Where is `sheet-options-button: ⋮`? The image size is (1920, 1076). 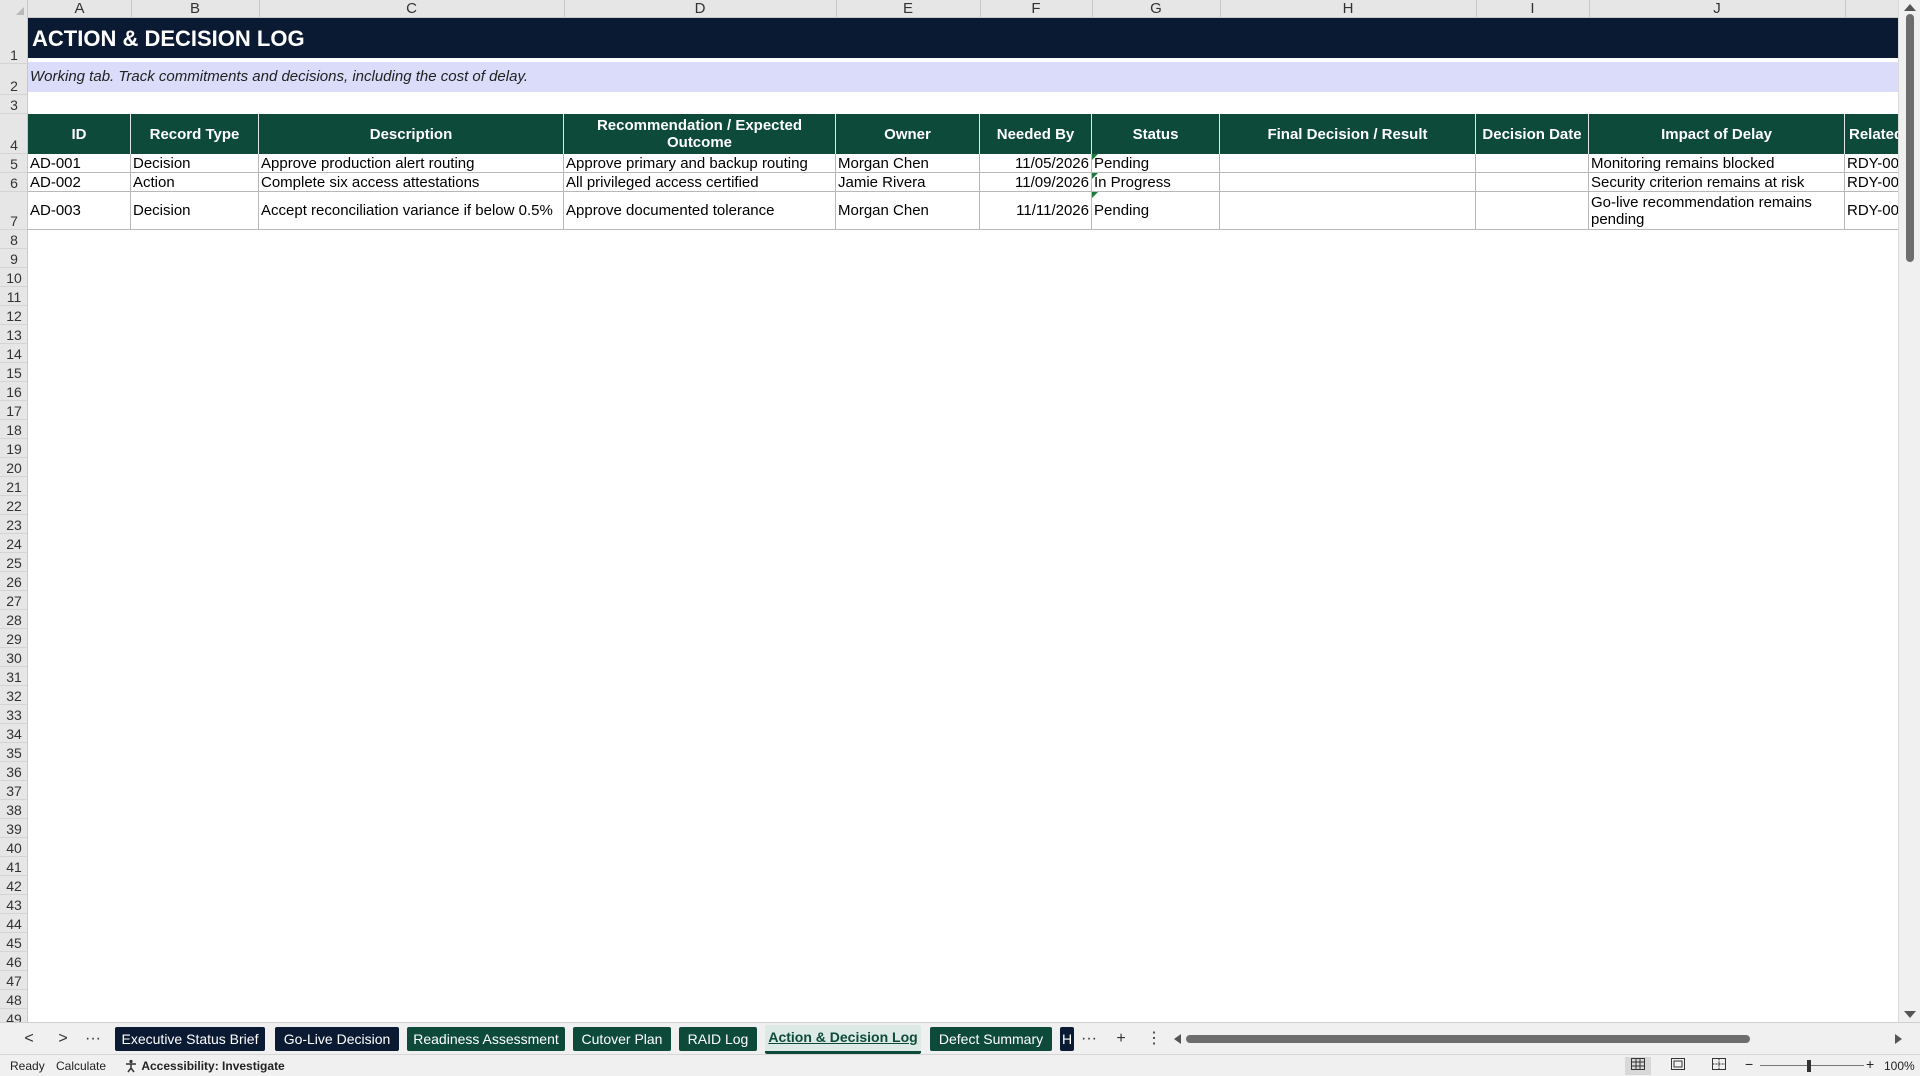 sheet-options-button: ⋮ is located at coordinates (1154, 1039).